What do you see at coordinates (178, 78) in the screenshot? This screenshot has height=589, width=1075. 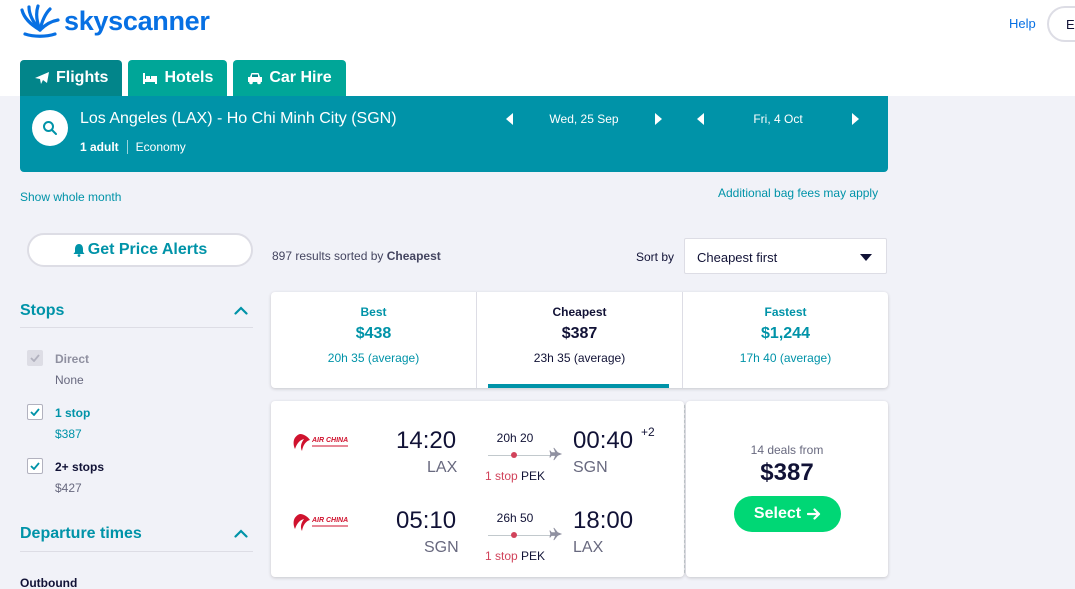 I see `tab-hotels: Hotels` at bounding box center [178, 78].